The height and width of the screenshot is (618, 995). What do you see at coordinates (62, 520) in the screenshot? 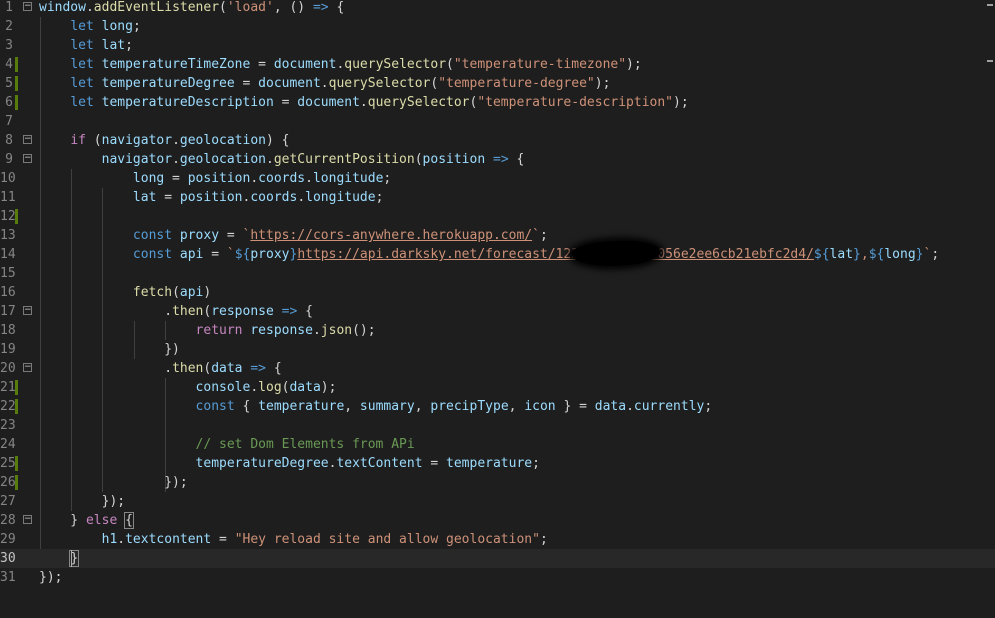
I see `code-token: }` at bounding box center [62, 520].